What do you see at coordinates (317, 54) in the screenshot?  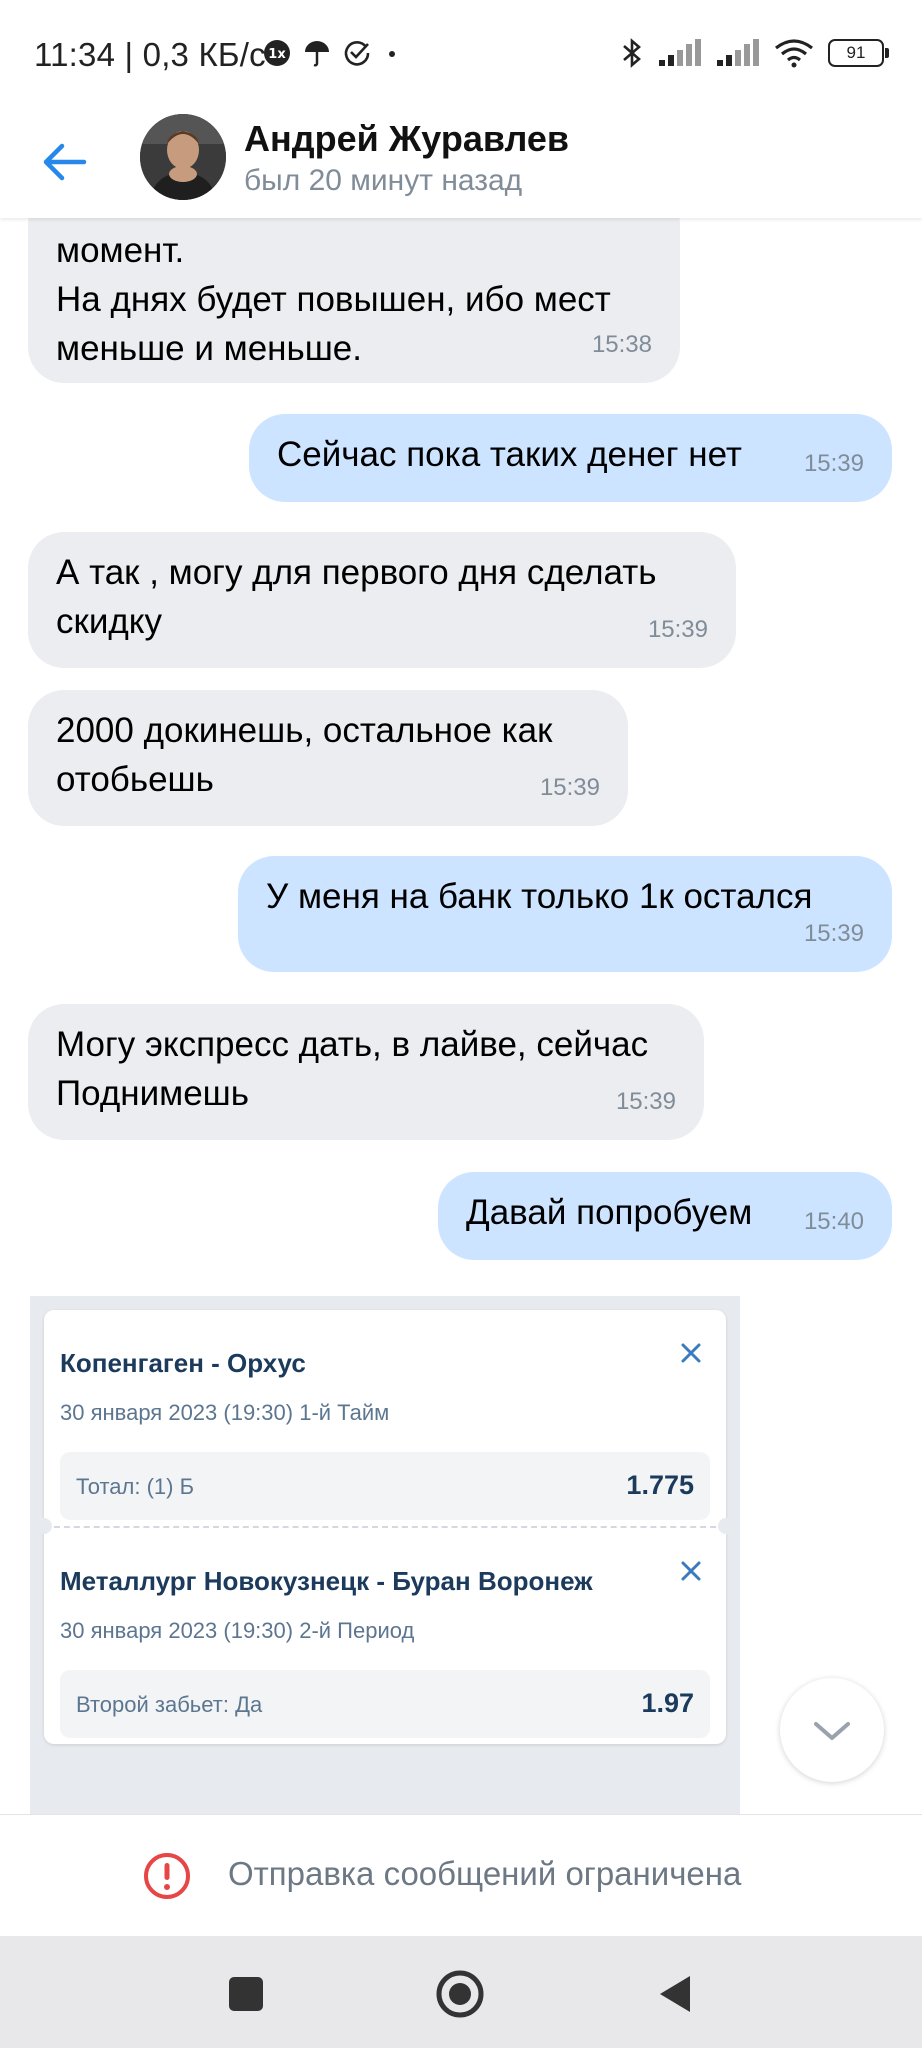 I see `umbrella-icon` at bounding box center [317, 54].